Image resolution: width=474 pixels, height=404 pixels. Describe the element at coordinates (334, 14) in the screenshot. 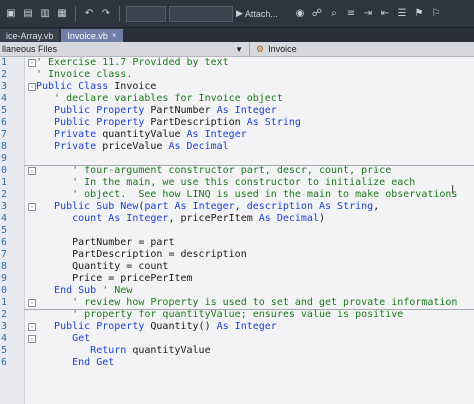

I see `search-icon: ⌕` at that location.